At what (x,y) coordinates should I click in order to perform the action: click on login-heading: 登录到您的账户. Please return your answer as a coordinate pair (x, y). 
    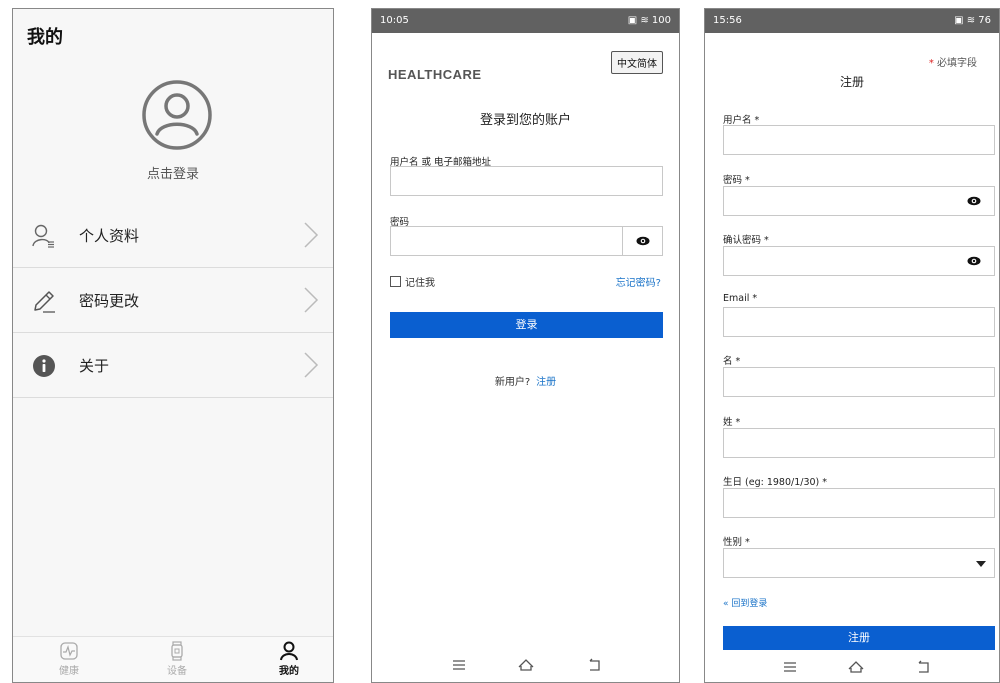
    Looking at the image, I should click on (525, 120).